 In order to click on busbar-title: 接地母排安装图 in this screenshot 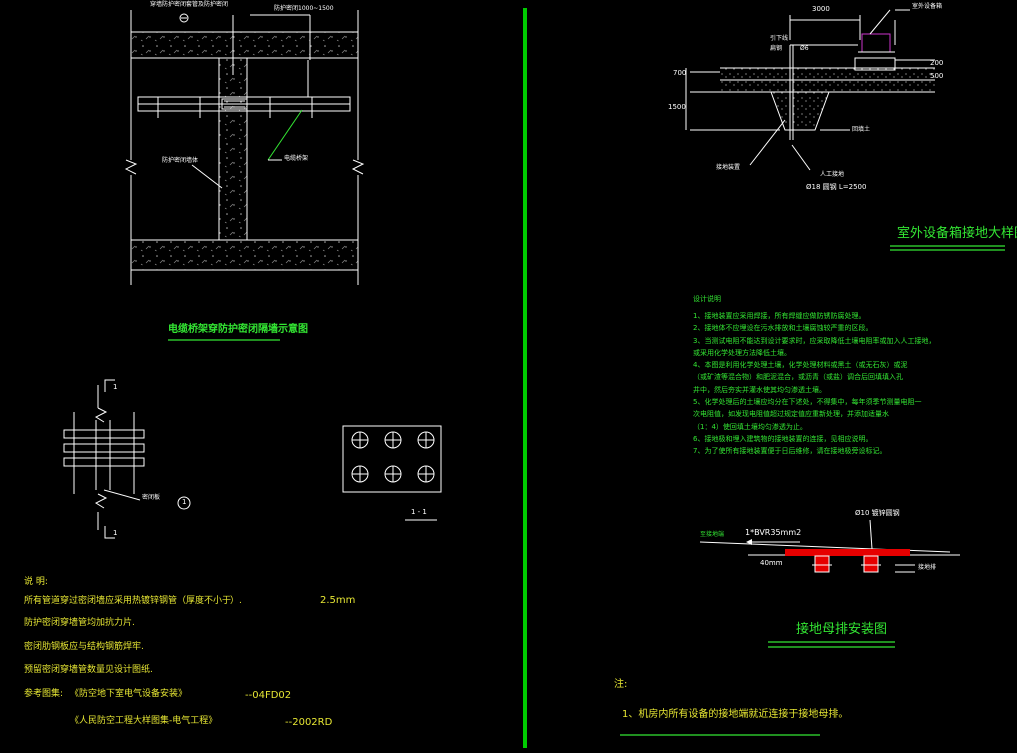, I will do `click(842, 629)`.